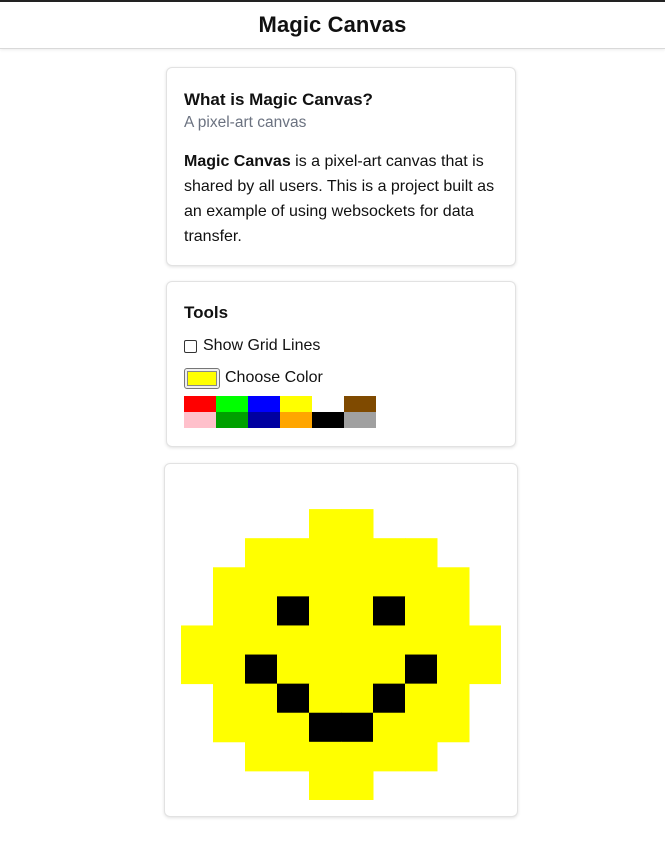 The width and height of the screenshot is (665, 857). Describe the element at coordinates (278, 99) in the screenshot. I see `about-title: What is Magic Canvas?` at that location.